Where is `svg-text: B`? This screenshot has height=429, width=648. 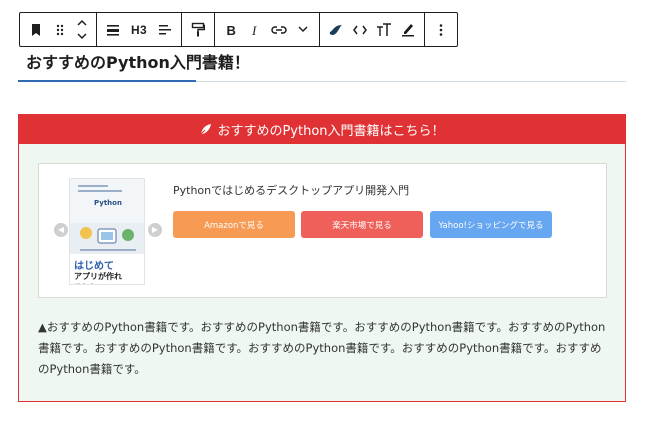 svg-text: B is located at coordinates (231, 30).